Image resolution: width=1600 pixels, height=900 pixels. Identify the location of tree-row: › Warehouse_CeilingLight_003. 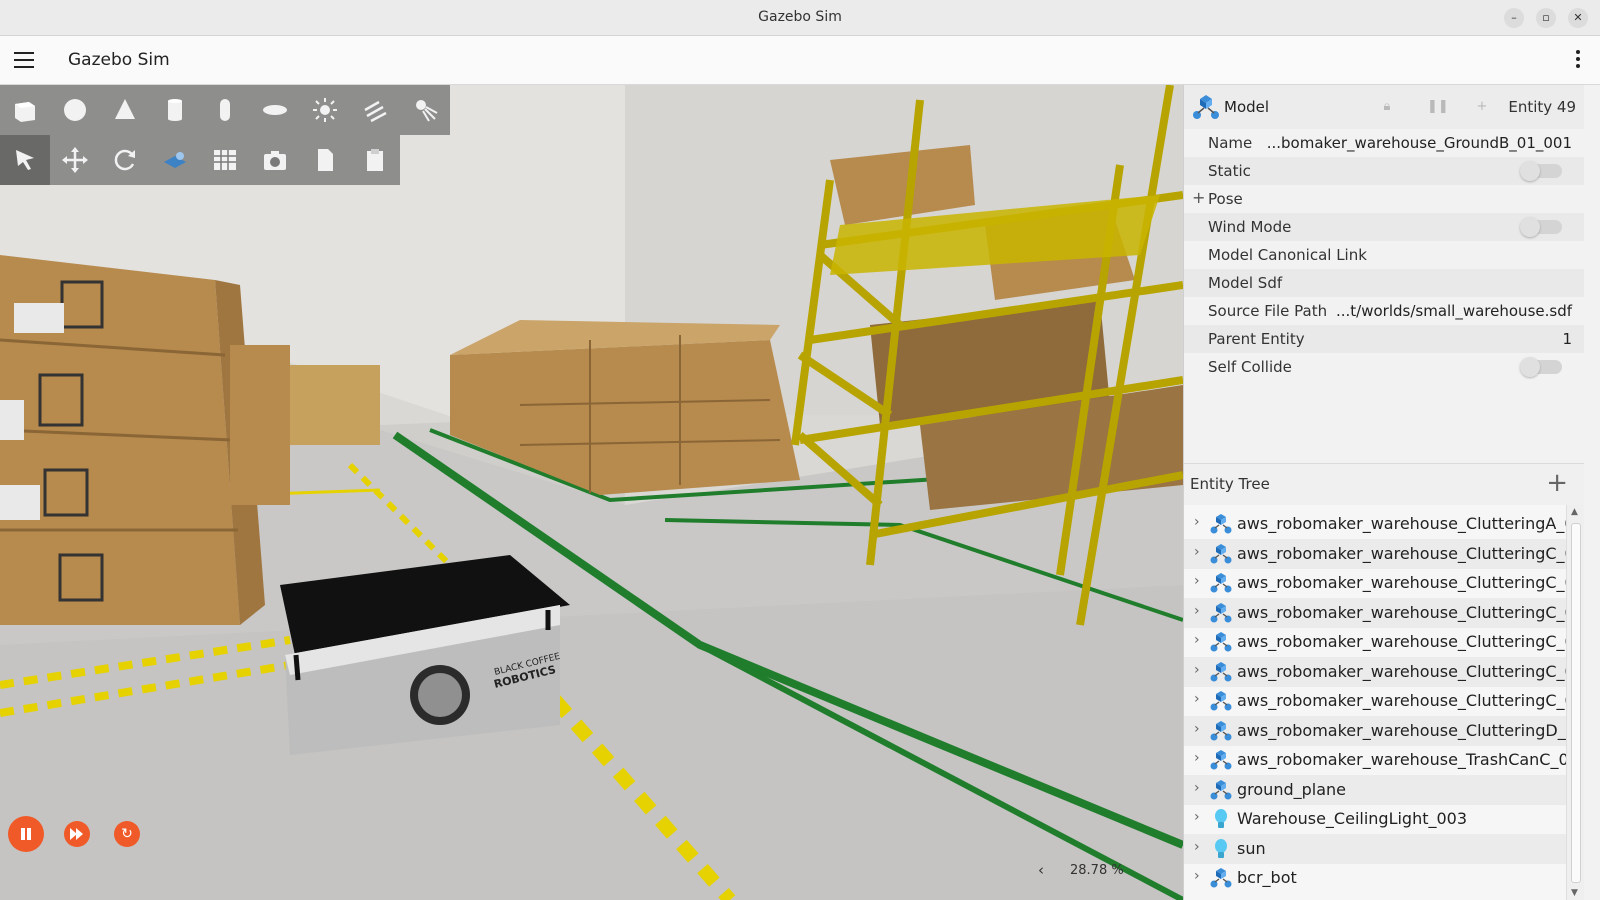
(1375, 819).